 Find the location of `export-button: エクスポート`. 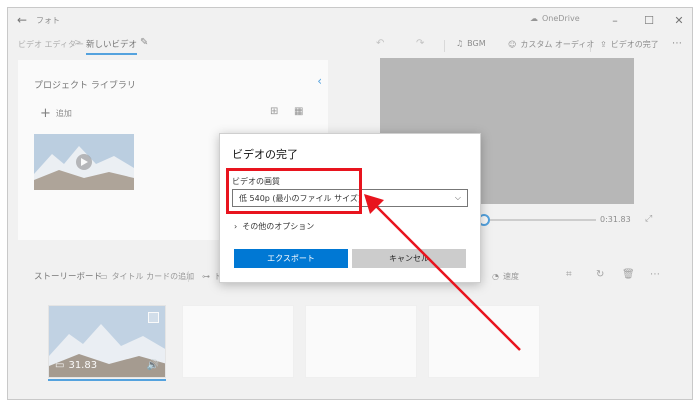

export-button: エクスポート is located at coordinates (291, 258).